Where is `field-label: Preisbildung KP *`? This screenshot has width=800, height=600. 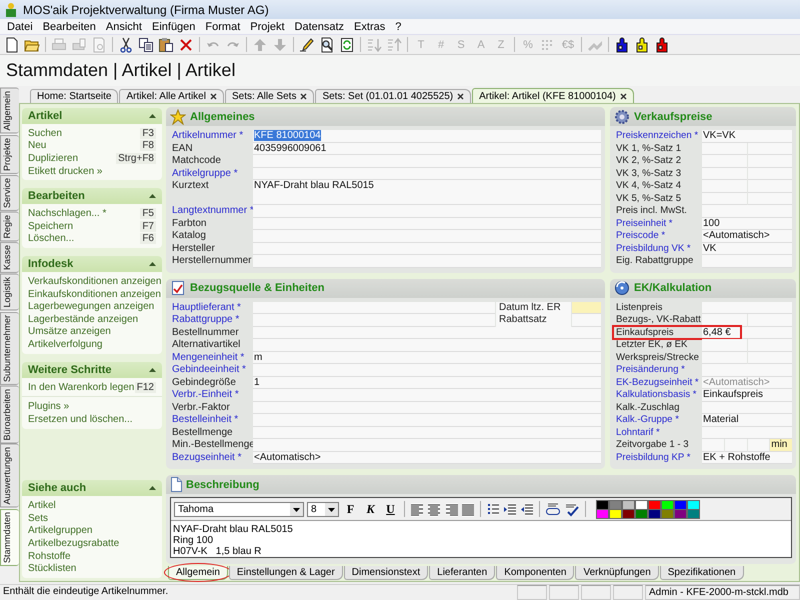 field-label: Preisbildung KP * is located at coordinates (653, 458).